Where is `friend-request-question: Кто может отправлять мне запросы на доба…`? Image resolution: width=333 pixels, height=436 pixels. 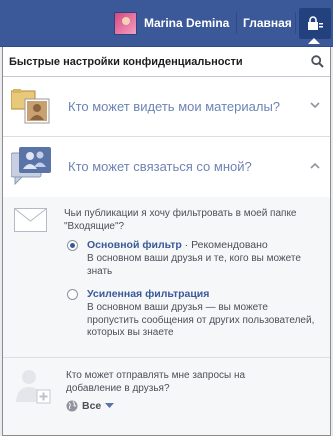 friend-request-question: Кто может отправлять мне запросы на доба… is located at coordinates (156, 382).